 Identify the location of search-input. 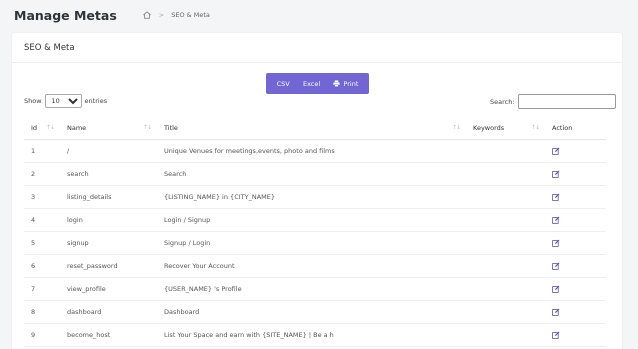
(566, 101).